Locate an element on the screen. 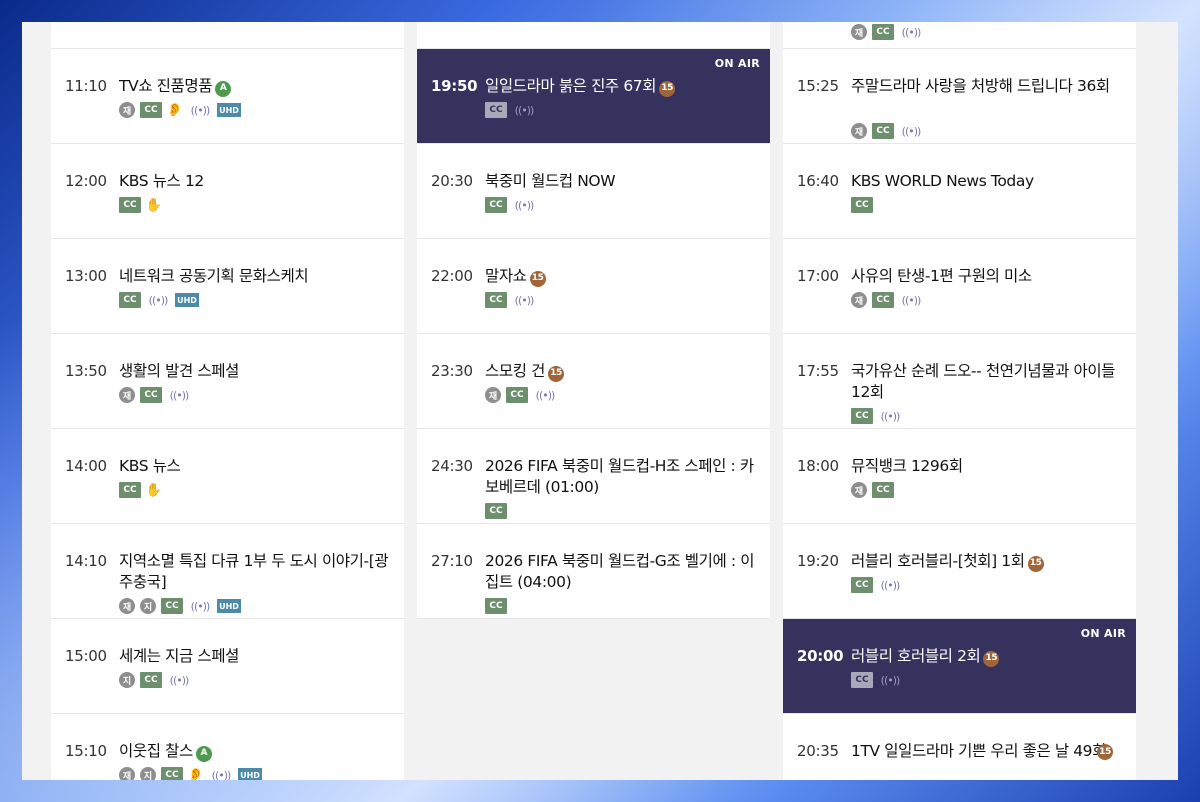 The height and width of the screenshot is (802, 1200). program-time: 24:30 is located at coordinates (452, 466).